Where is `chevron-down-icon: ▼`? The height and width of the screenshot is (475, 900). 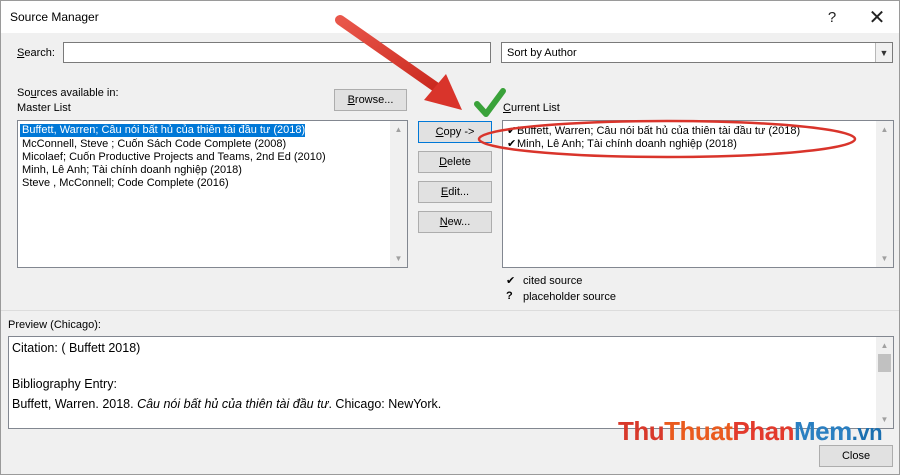
chevron-down-icon: ▼ is located at coordinates (883, 52).